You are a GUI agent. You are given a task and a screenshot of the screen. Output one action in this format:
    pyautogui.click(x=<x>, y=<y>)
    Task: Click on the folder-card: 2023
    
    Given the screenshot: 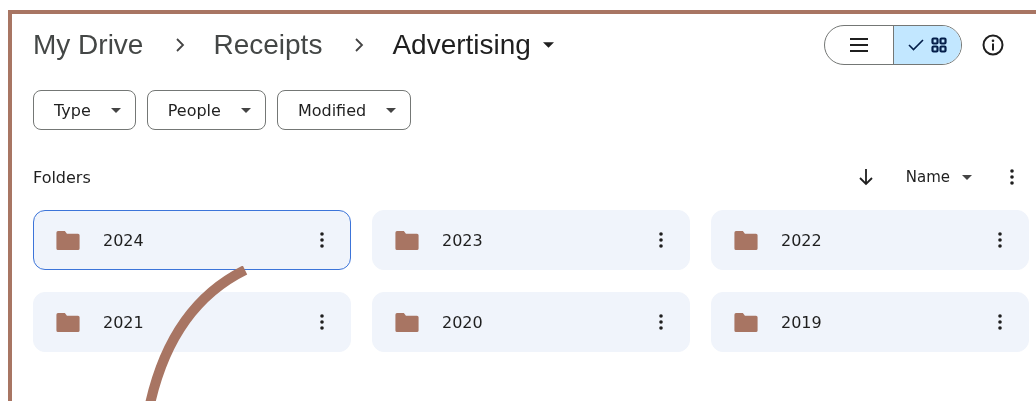 What is the action you would take?
    pyautogui.click(x=531, y=240)
    